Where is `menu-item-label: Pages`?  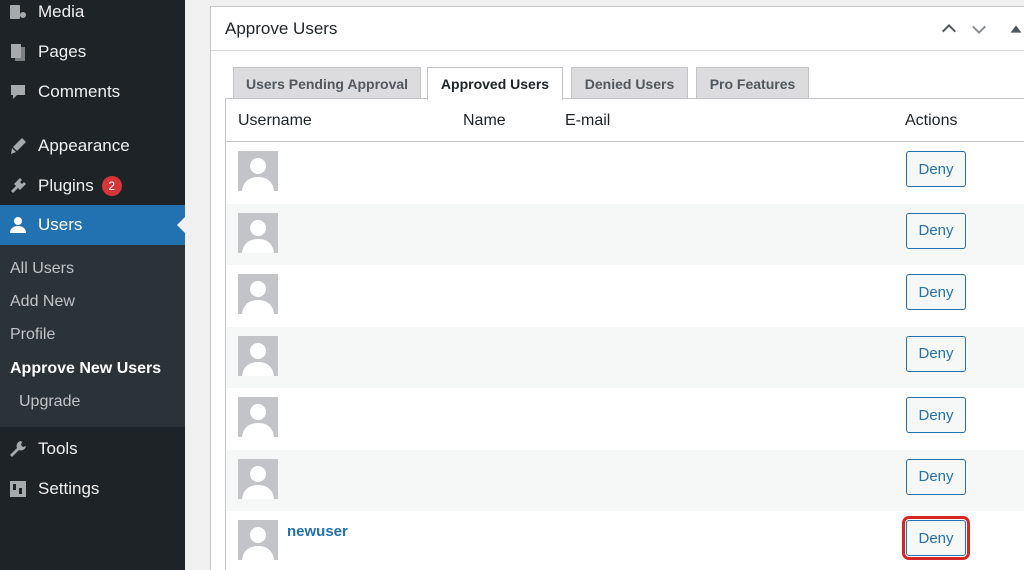
menu-item-label: Pages is located at coordinates (62, 51).